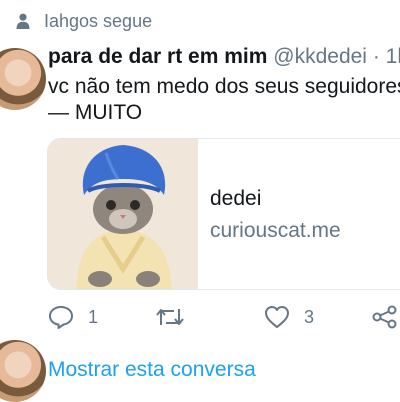 The height and width of the screenshot is (402, 400). Describe the element at coordinates (275, 230) in the screenshot. I see `card-domain: curiouscat.me` at that location.